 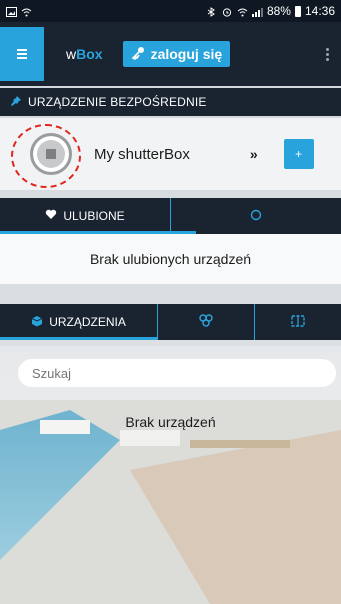 I want to click on devices-tabs: URZĄDZENIA, so click(x=170, y=322).